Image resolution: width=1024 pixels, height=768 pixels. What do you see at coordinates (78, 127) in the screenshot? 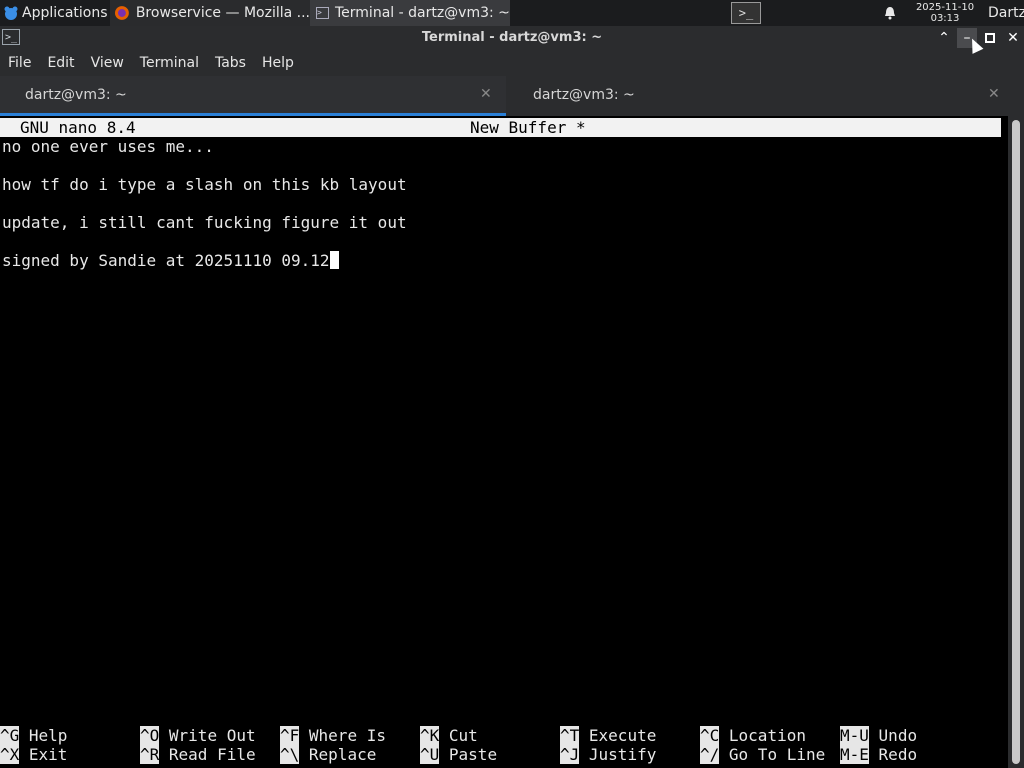
I see `nano-version: GNU nano 8.4` at bounding box center [78, 127].